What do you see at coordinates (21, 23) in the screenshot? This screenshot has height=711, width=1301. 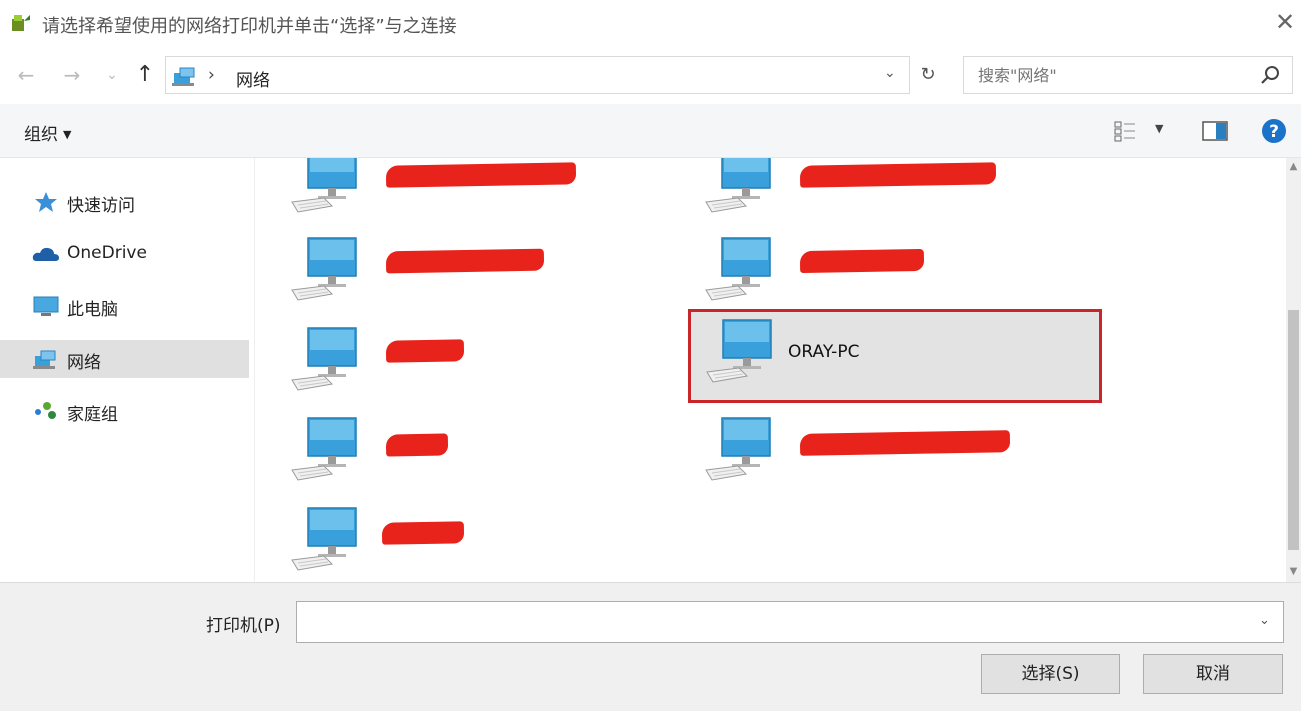 I see `printer-app-icon` at bounding box center [21, 23].